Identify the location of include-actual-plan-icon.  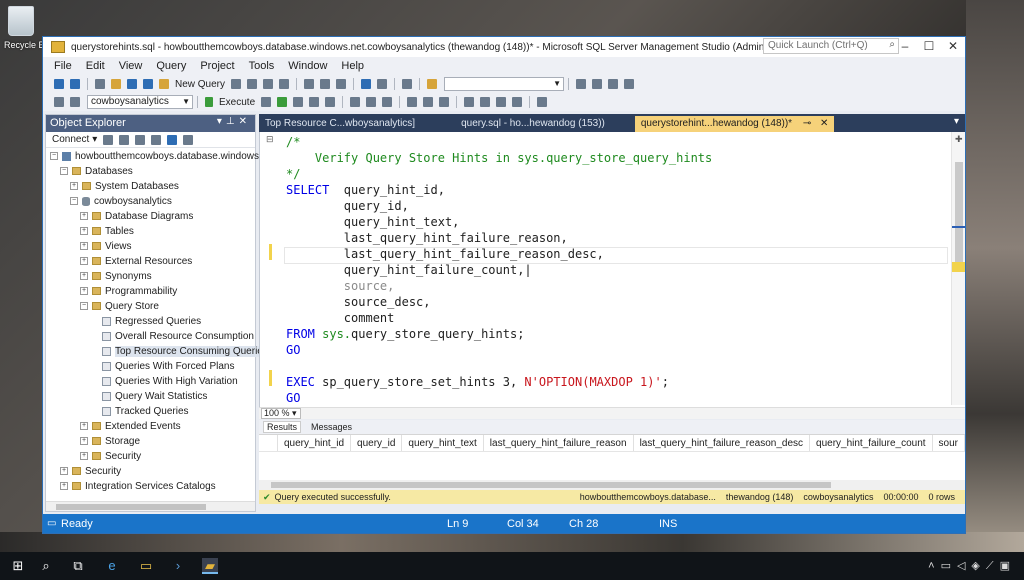
(355, 102).